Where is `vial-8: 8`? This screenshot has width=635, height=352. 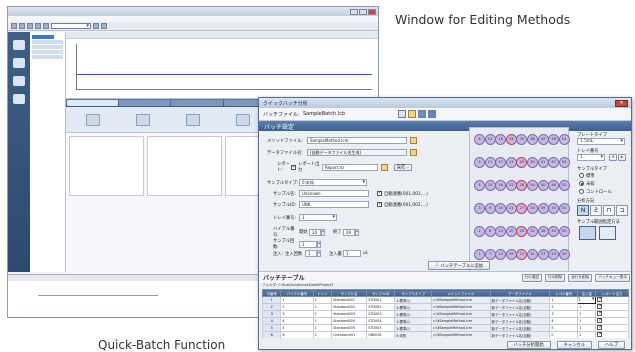
vial-8: 8 is located at coordinates (490, 231).